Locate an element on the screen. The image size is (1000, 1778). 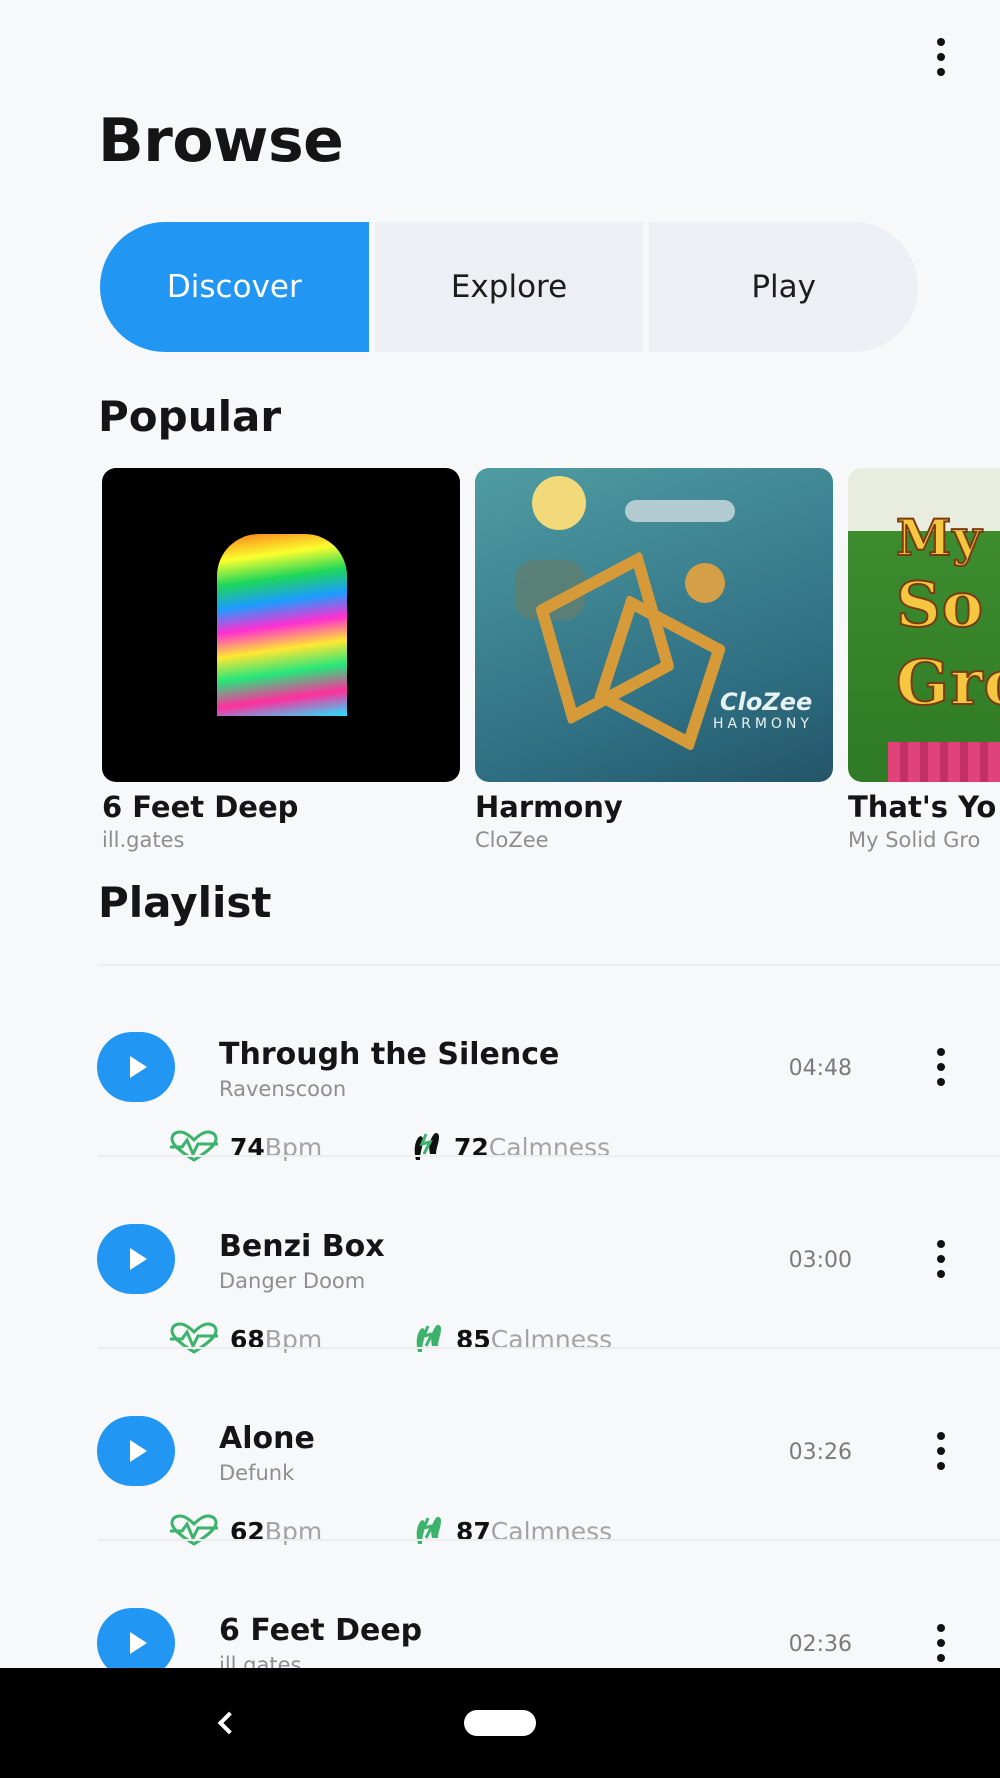
cover-logo: CloZee is located at coordinates (766, 702).